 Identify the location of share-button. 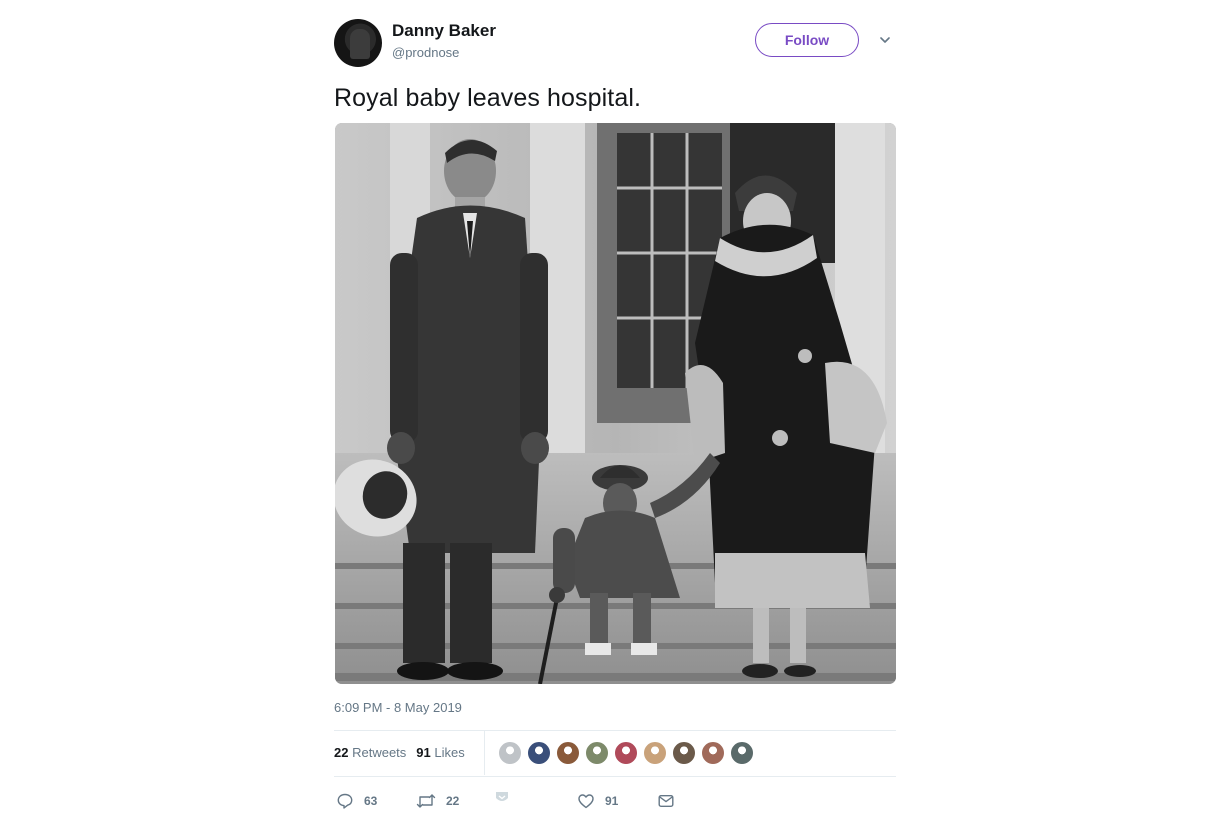
(666, 801).